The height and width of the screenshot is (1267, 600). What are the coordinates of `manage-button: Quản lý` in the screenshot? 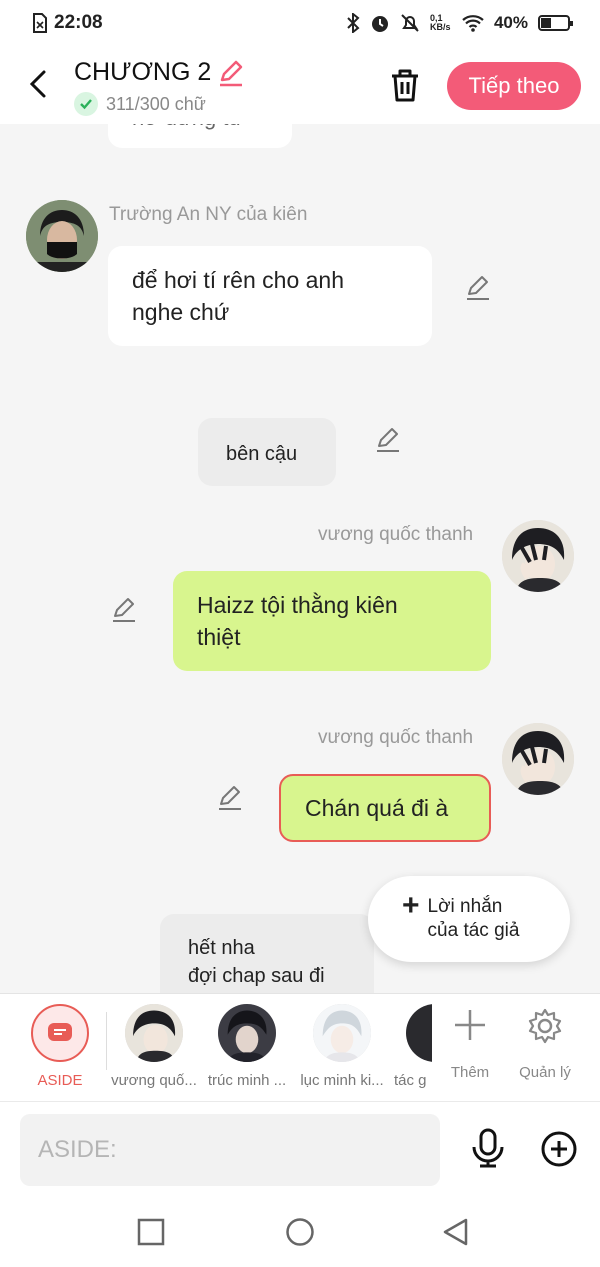 It's located at (545, 1044).